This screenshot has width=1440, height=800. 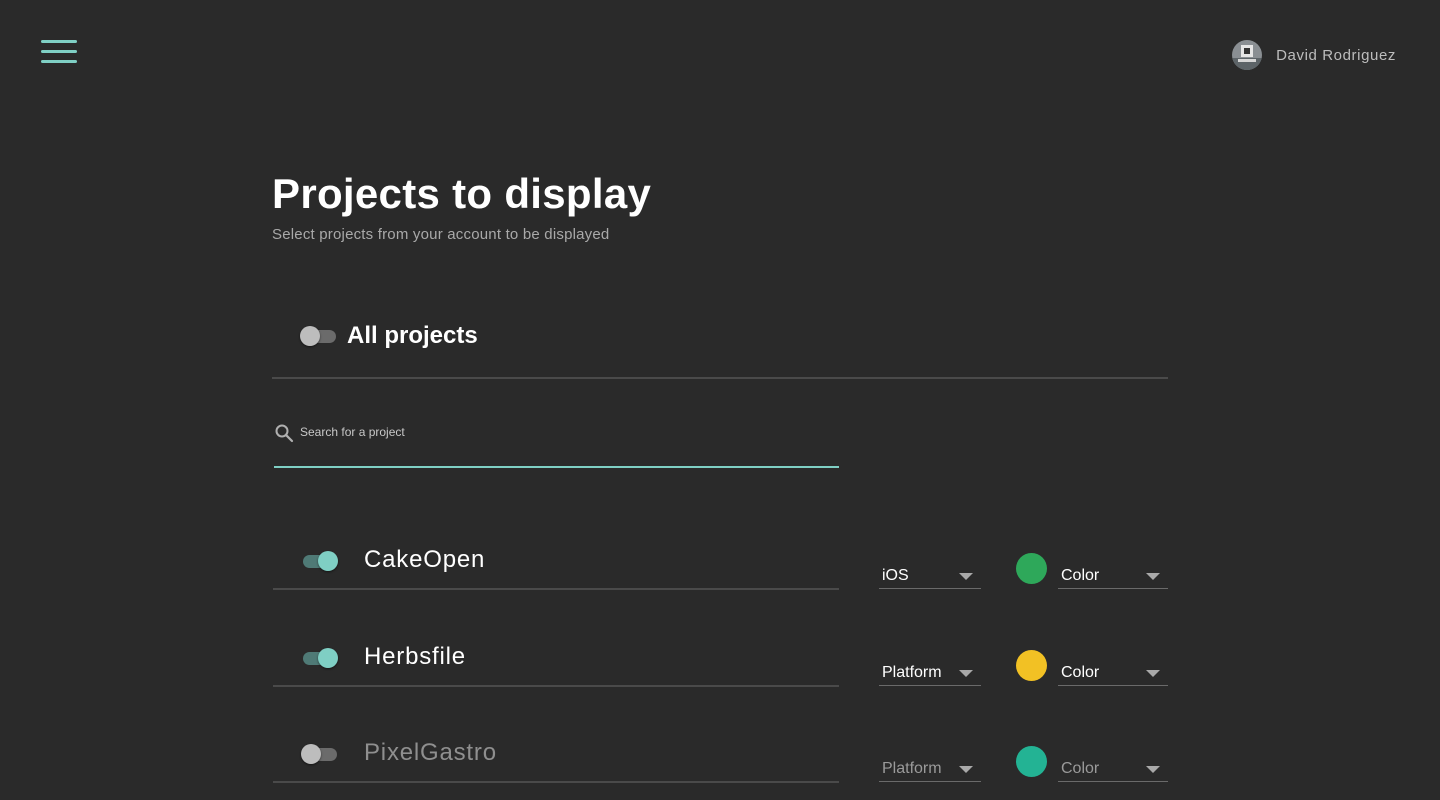 I want to click on search-icon, so click(x=284, y=433).